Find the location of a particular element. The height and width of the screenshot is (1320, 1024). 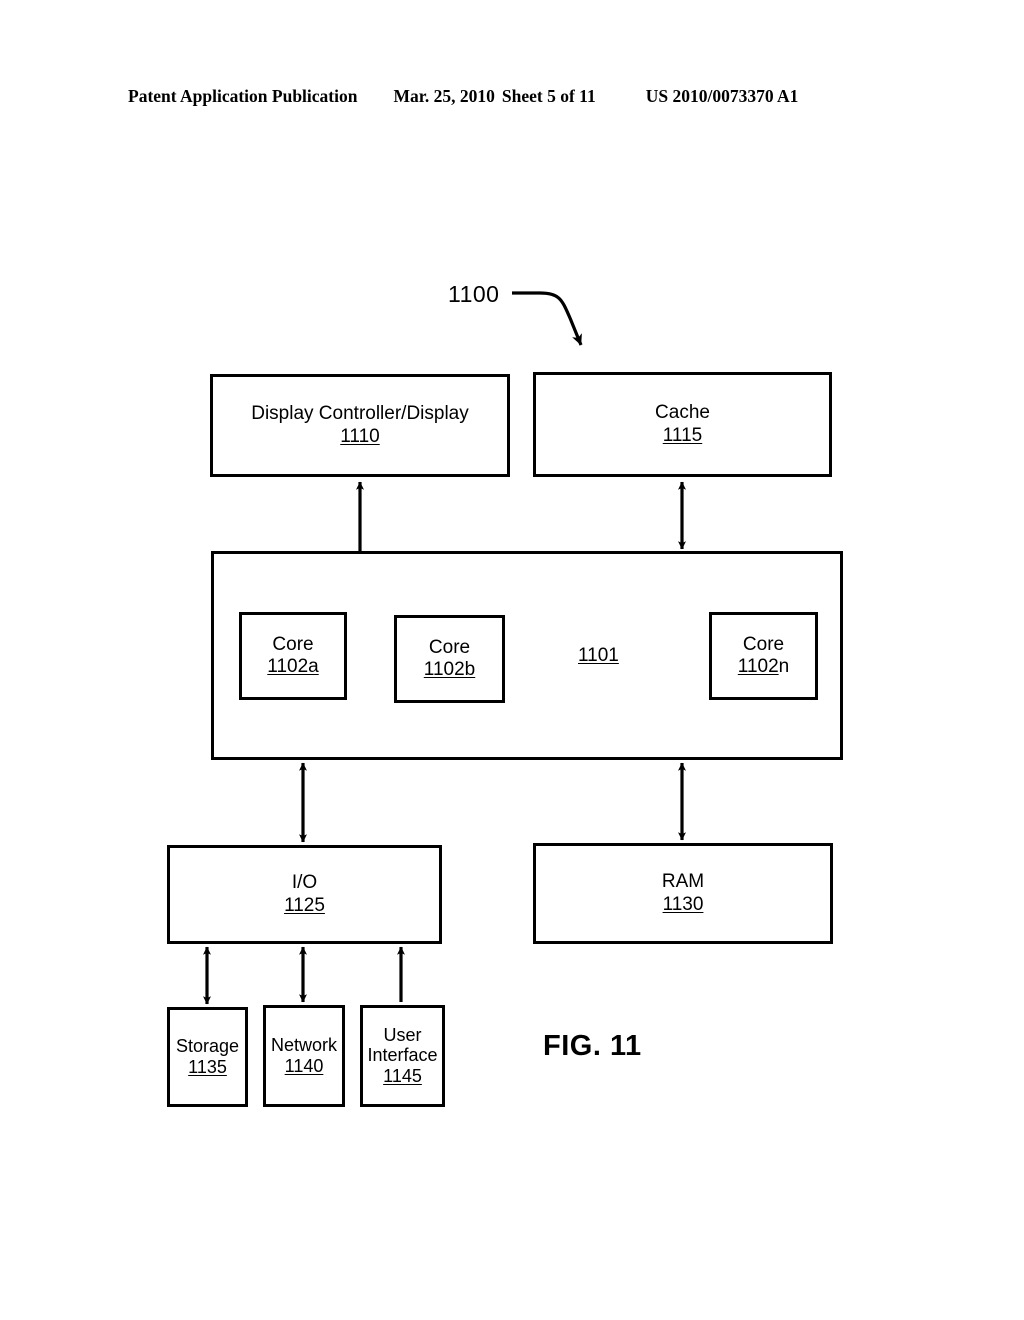

node-ram-title: RAM is located at coordinates (683, 882).